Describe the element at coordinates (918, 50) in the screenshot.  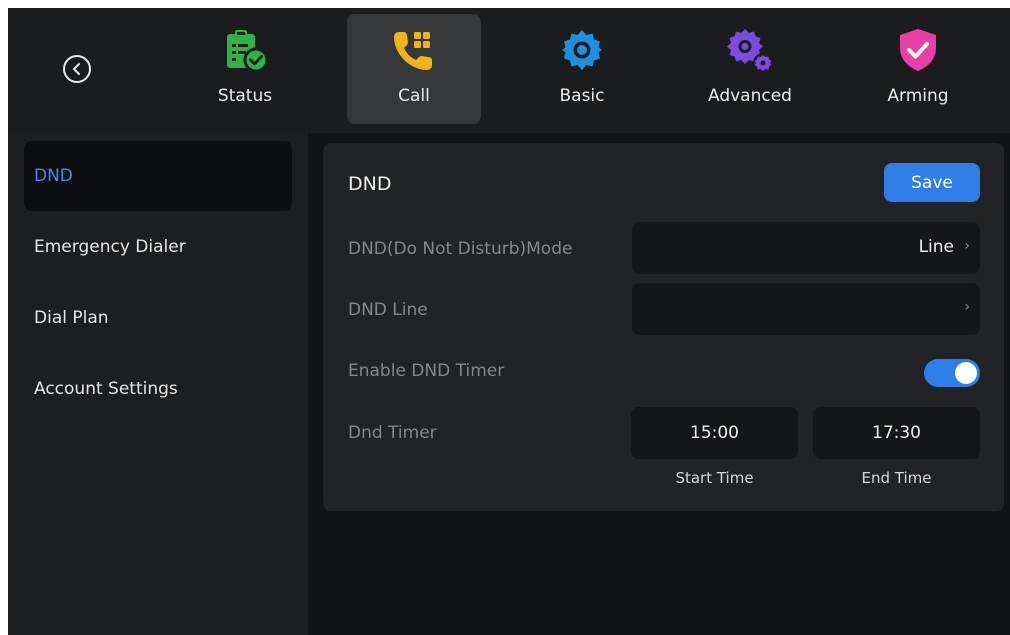
I see `shield-check-icon` at that location.